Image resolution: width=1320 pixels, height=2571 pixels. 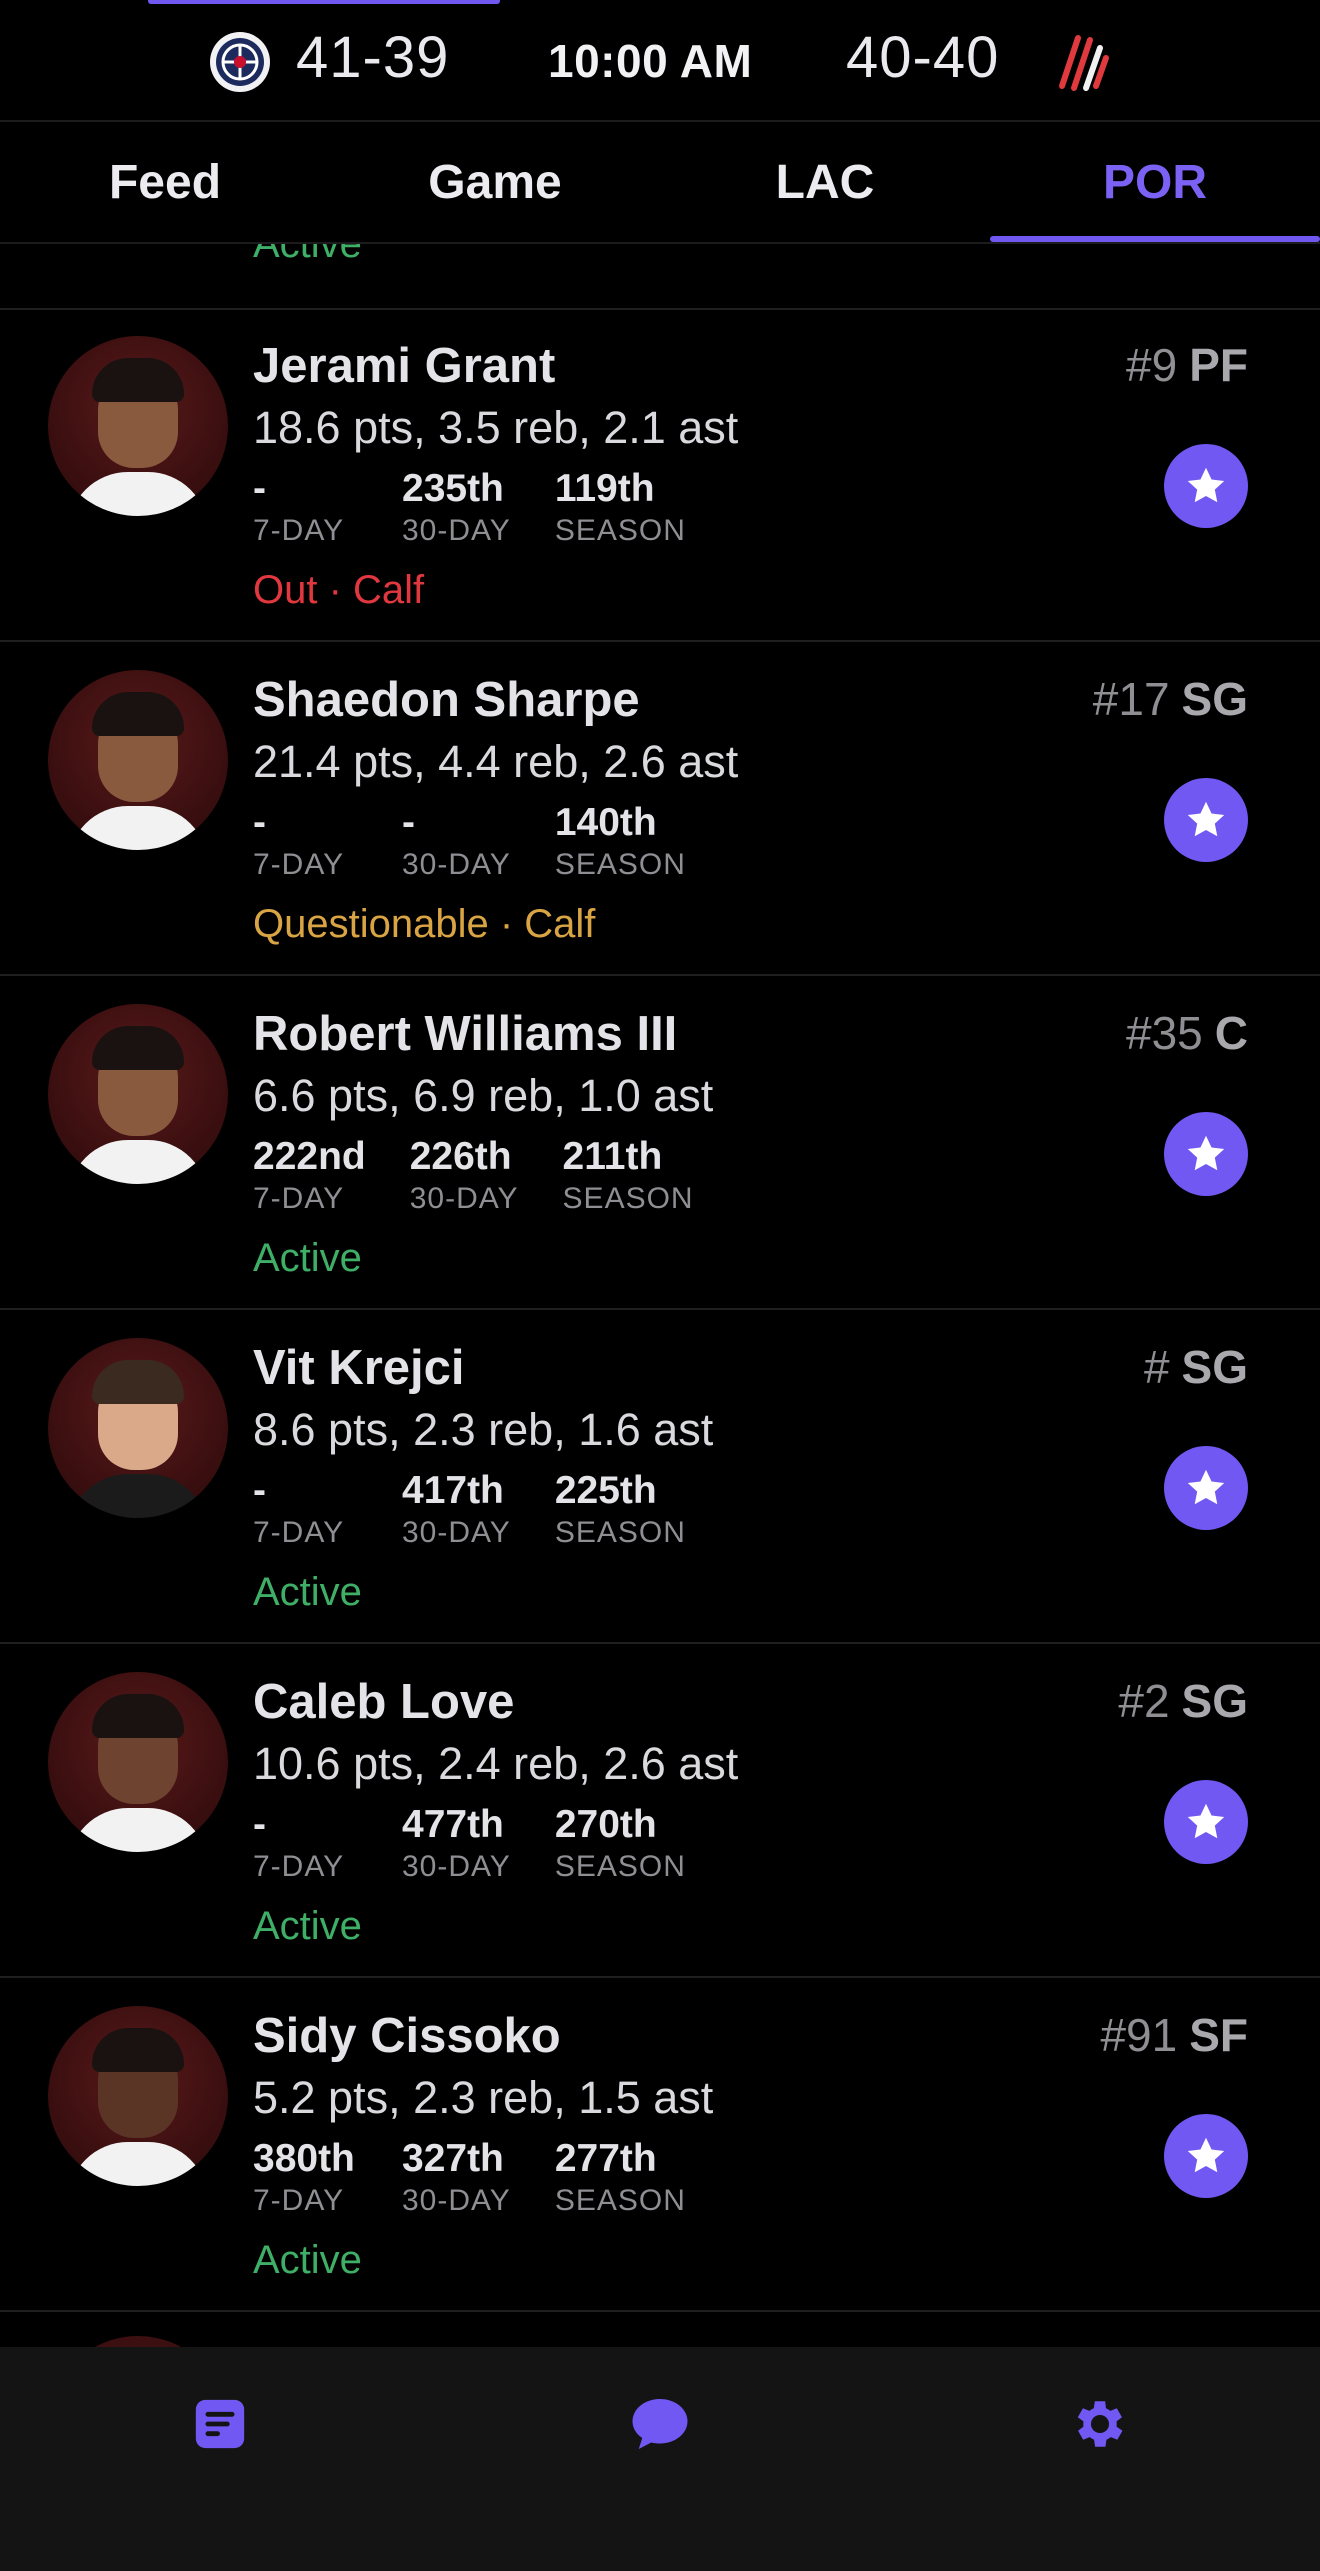 What do you see at coordinates (660, 277) in the screenshot?
I see `list-item: Active` at bounding box center [660, 277].